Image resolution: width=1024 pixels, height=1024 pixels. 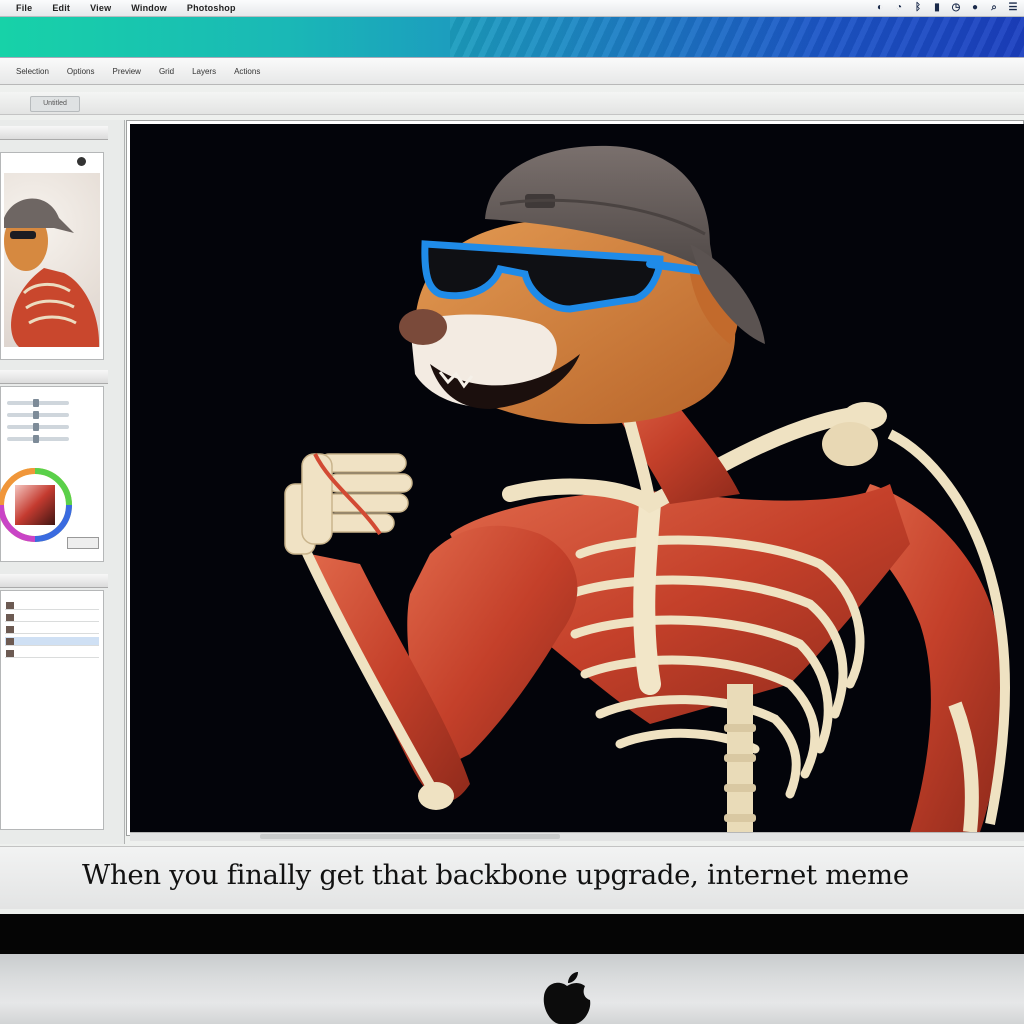 What do you see at coordinates (512, 37) in the screenshot?
I see `desktop-wallpaper` at bounding box center [512, 37].